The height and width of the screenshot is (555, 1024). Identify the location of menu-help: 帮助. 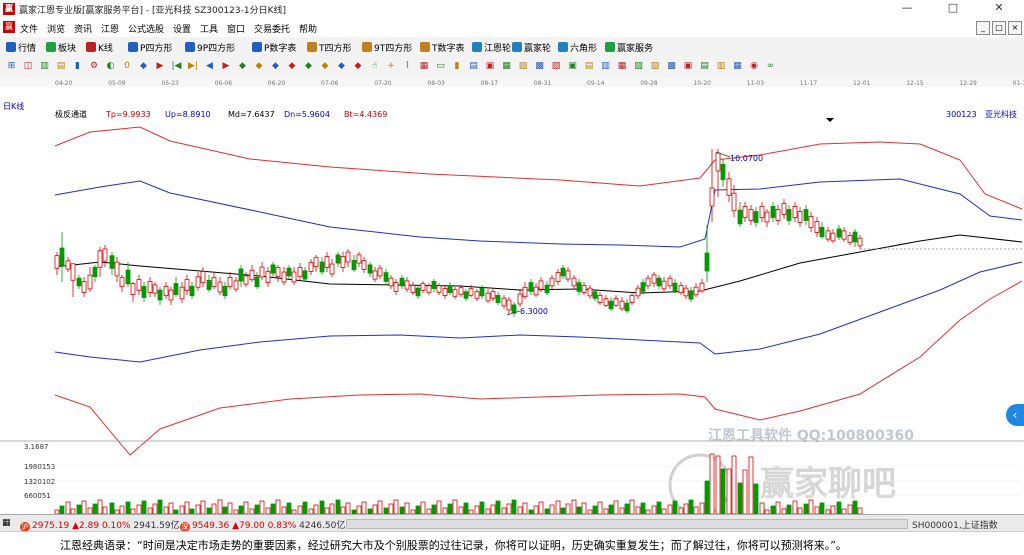
(308, 28).